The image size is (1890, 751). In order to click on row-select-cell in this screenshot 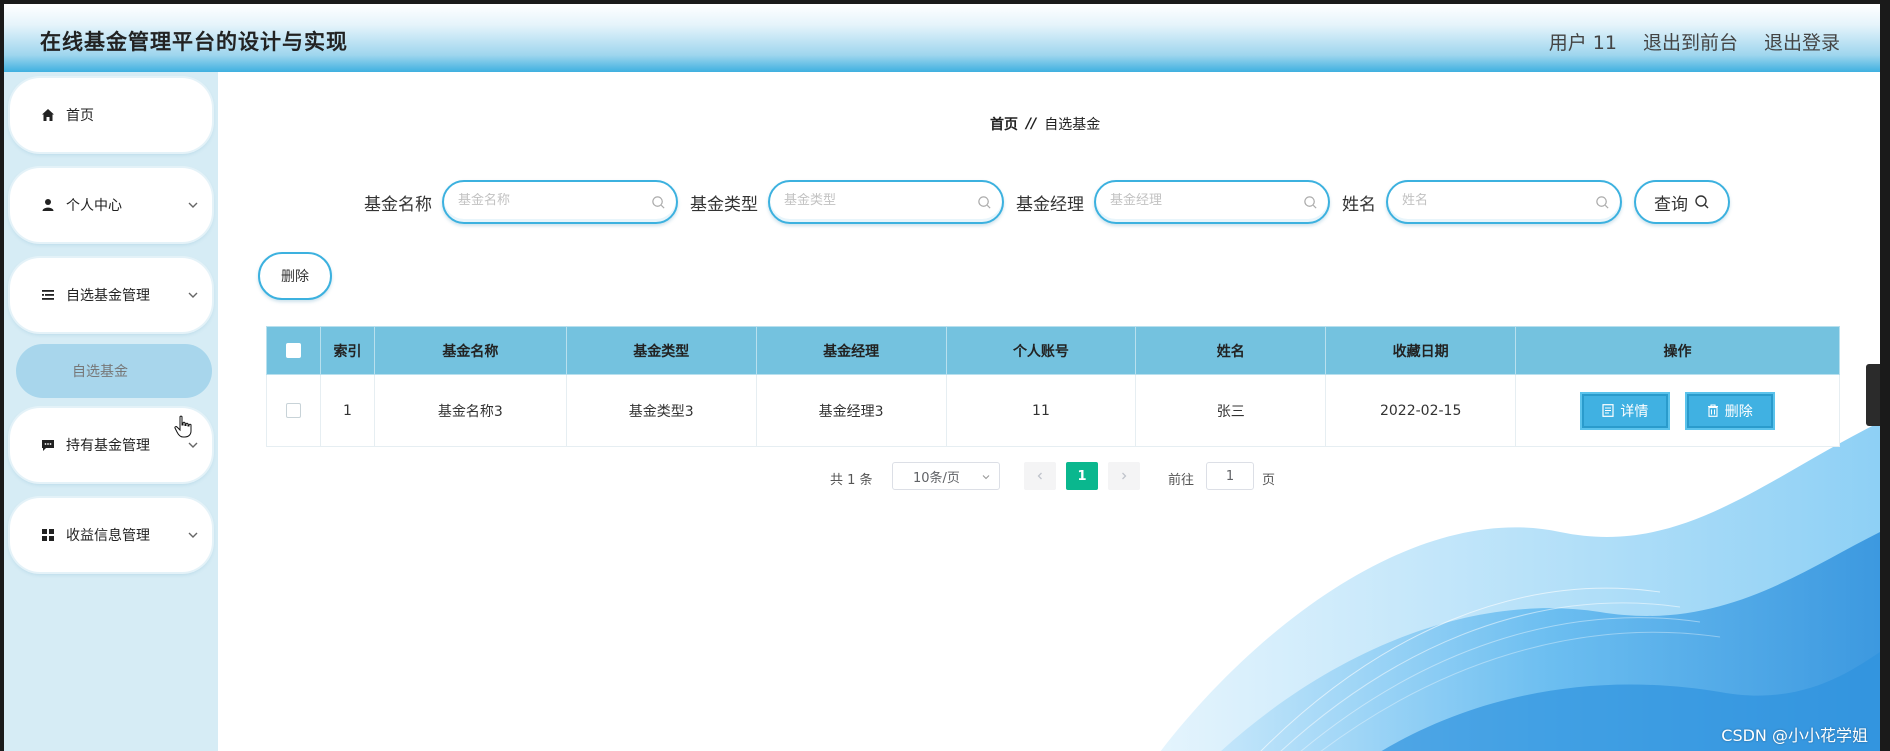, I will do `click(293, 410)`.